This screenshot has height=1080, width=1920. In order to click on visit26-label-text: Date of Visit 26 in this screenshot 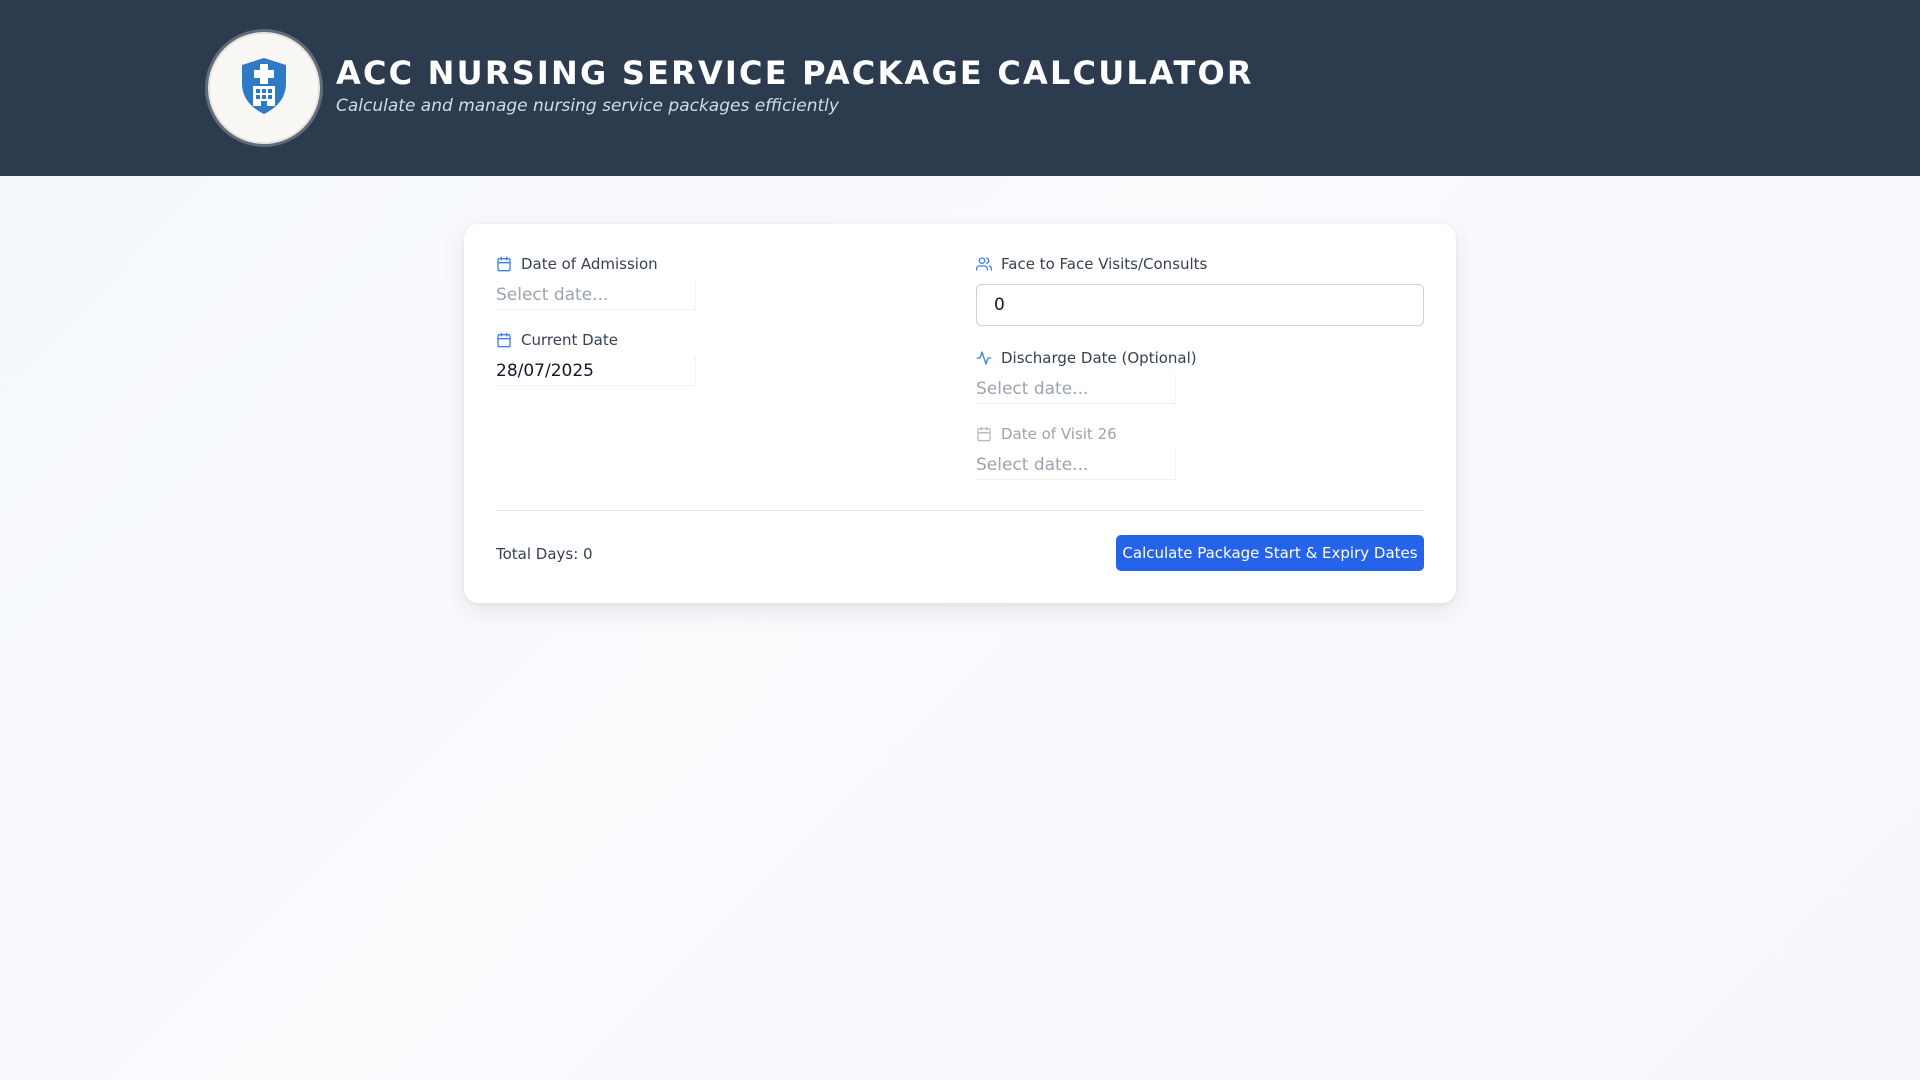, I will do `click(1059, 434)`.